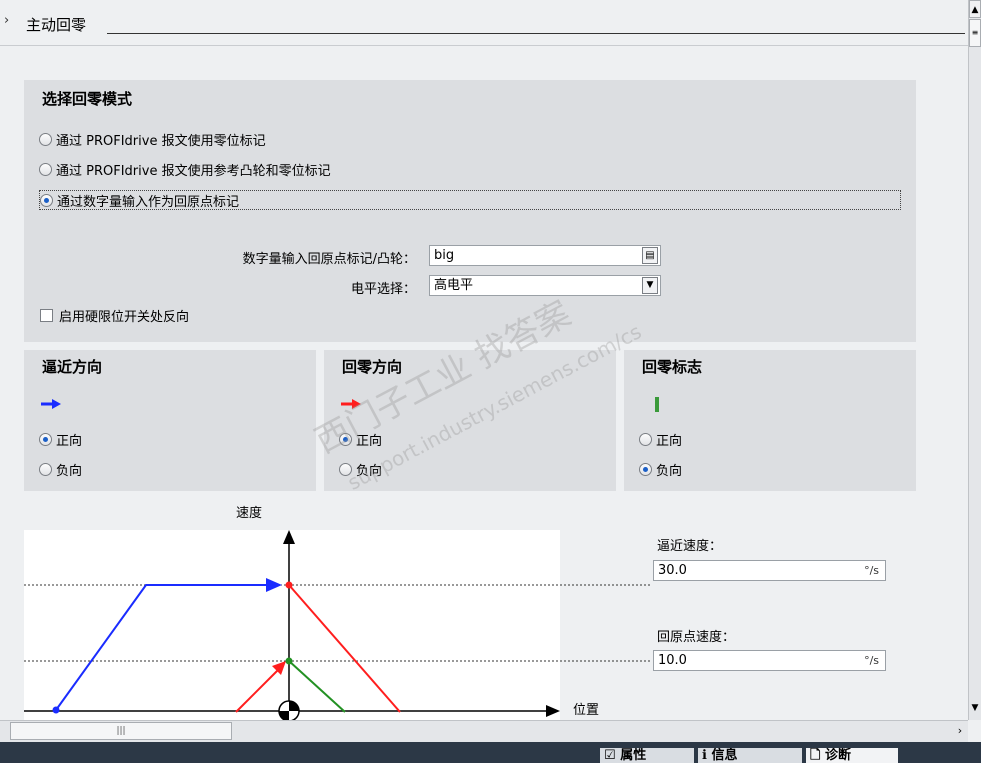  What do you see at coordinates (672, 570) in the screenshot?
I see `approach-speed-value: 30.0` at bounding box center [672, 570].